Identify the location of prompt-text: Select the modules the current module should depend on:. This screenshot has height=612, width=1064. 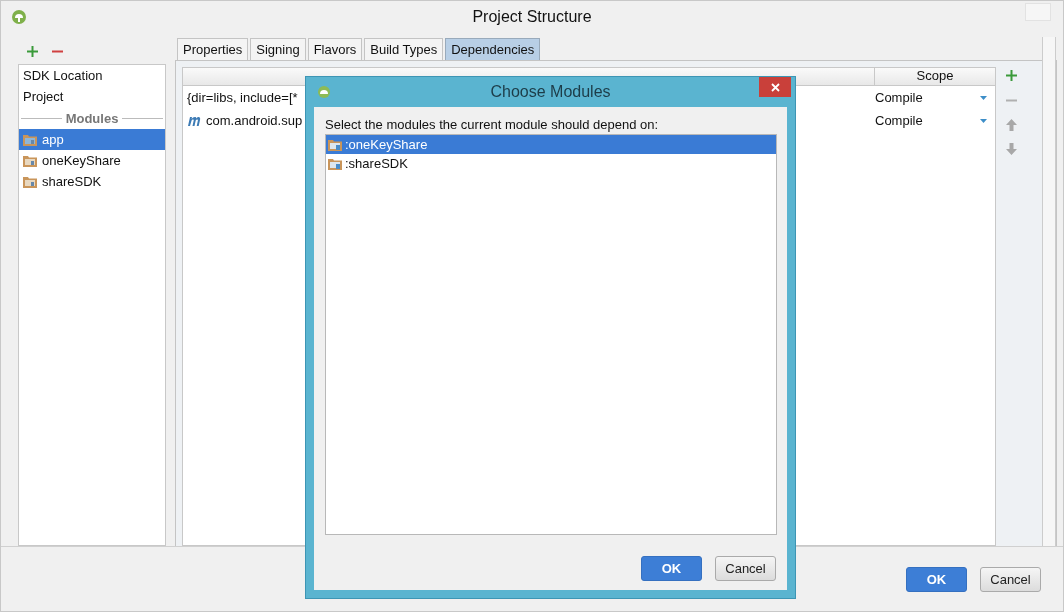
(492, 125).